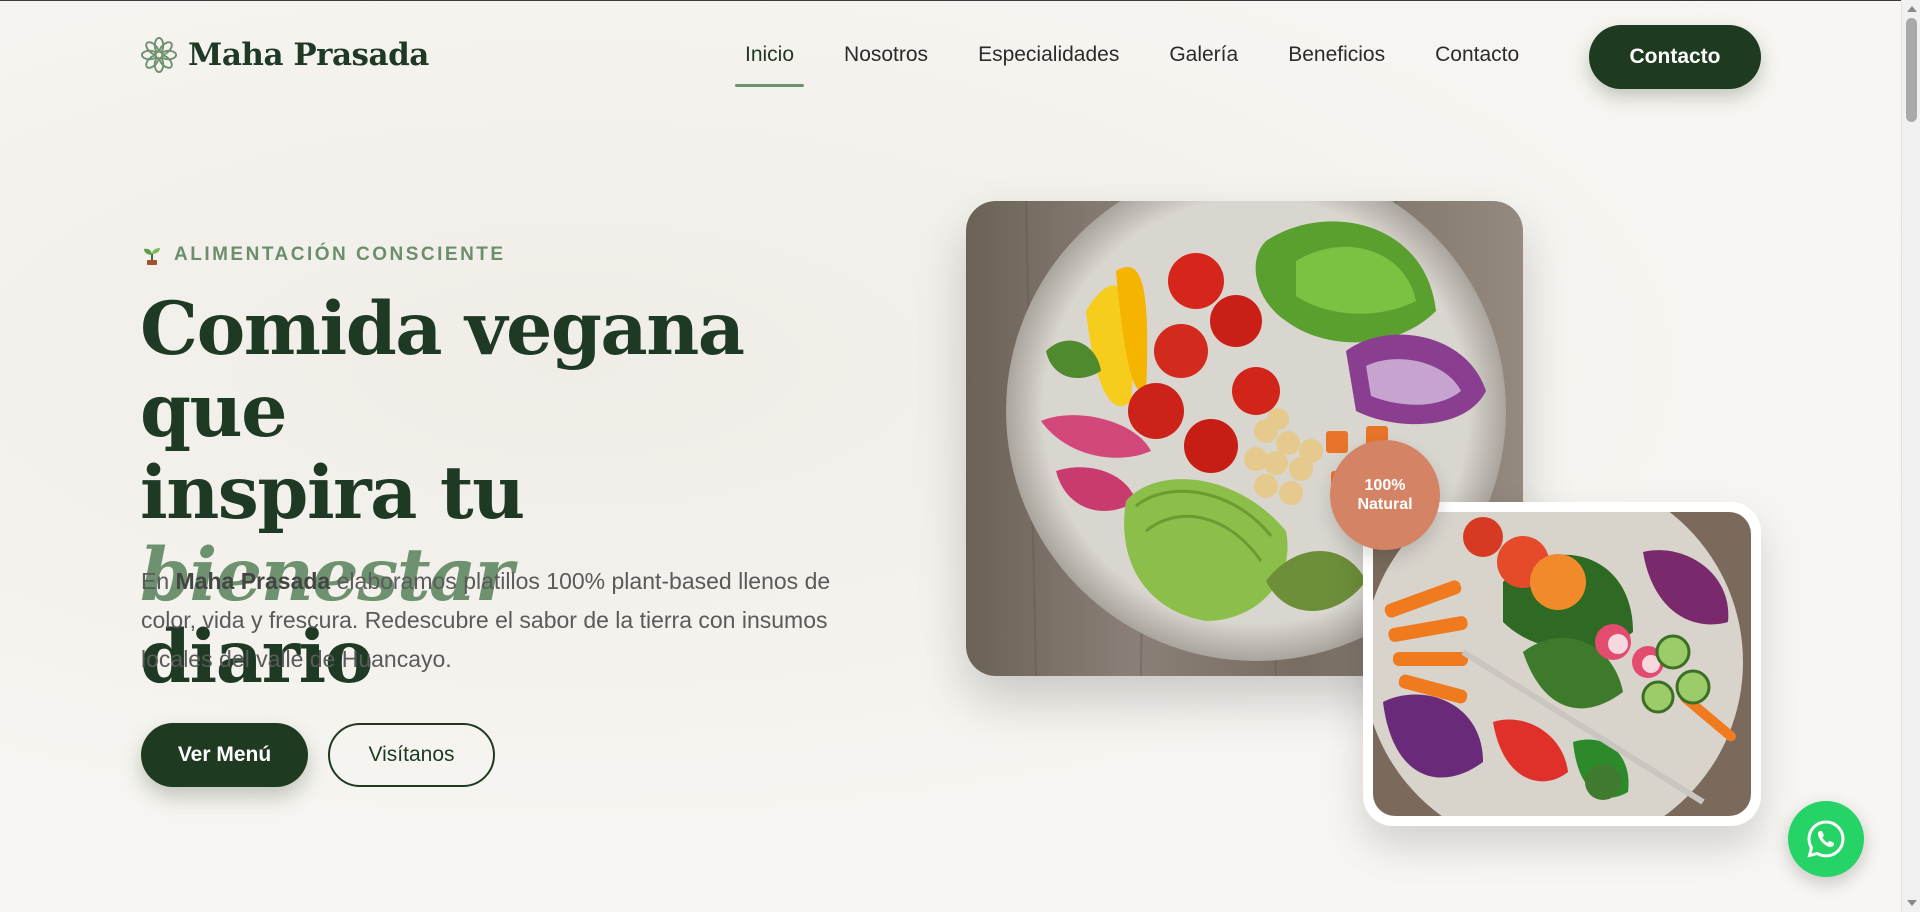 This screenshot has height=912, width=1920. Describe the element at coordinates (411, 755) in the screenshot. I see `visit-us-button: Visítanos` at that location.